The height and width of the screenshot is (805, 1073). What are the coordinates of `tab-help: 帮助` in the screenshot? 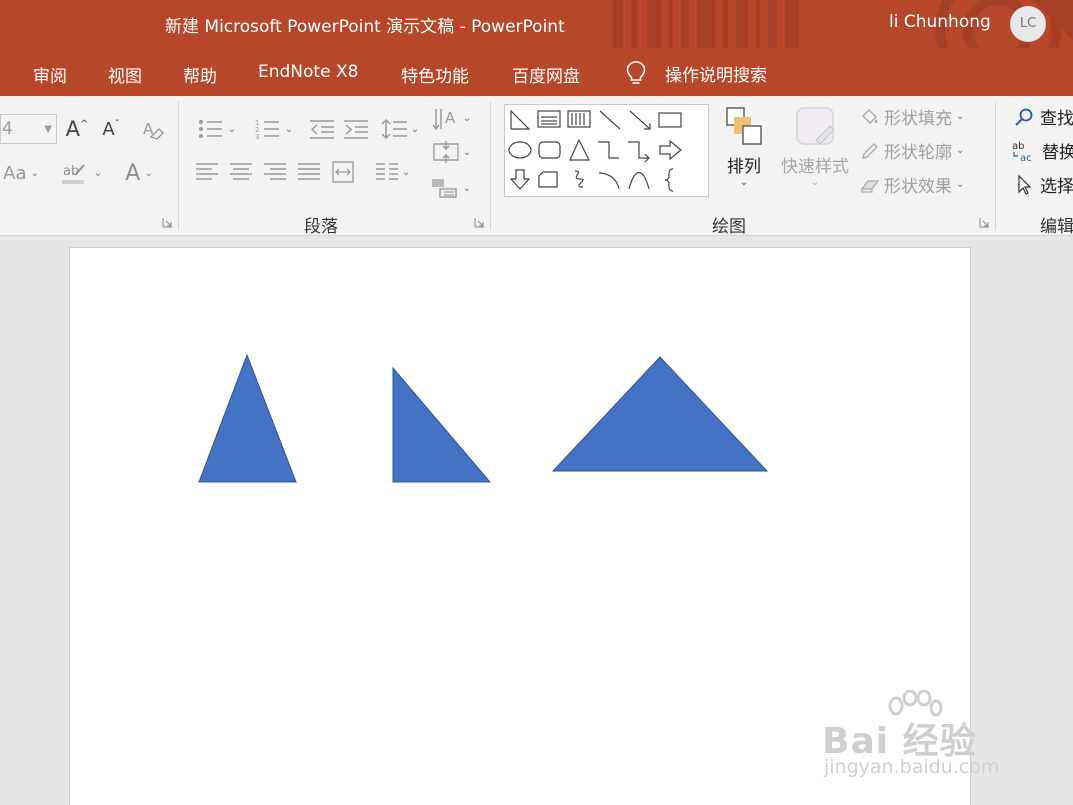 It's located at (200, 74).